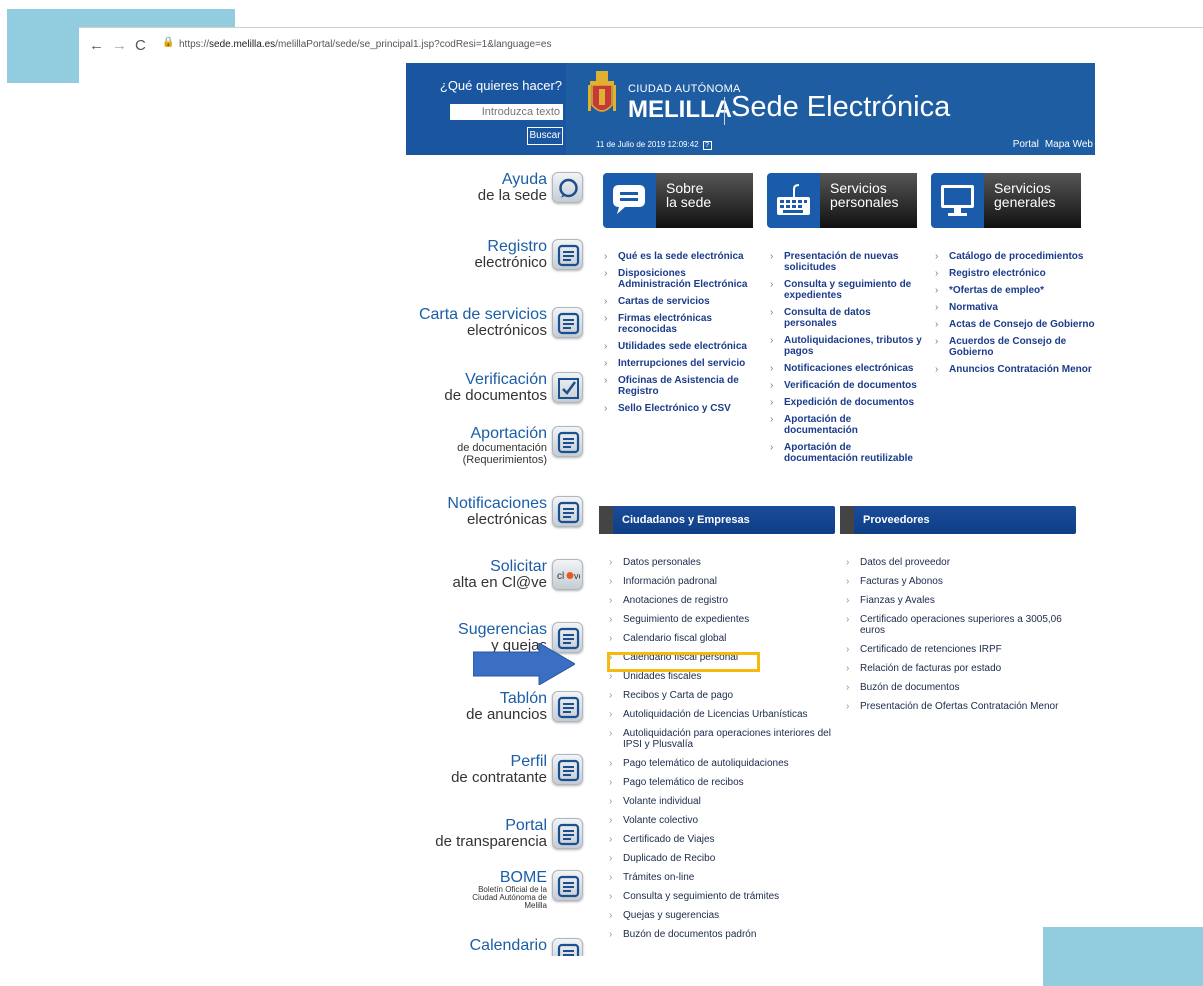  Describe the element at coordinates (840, 107) in the screenshot. I see `sede-electronica-title: Sede Electrónica` at that location.